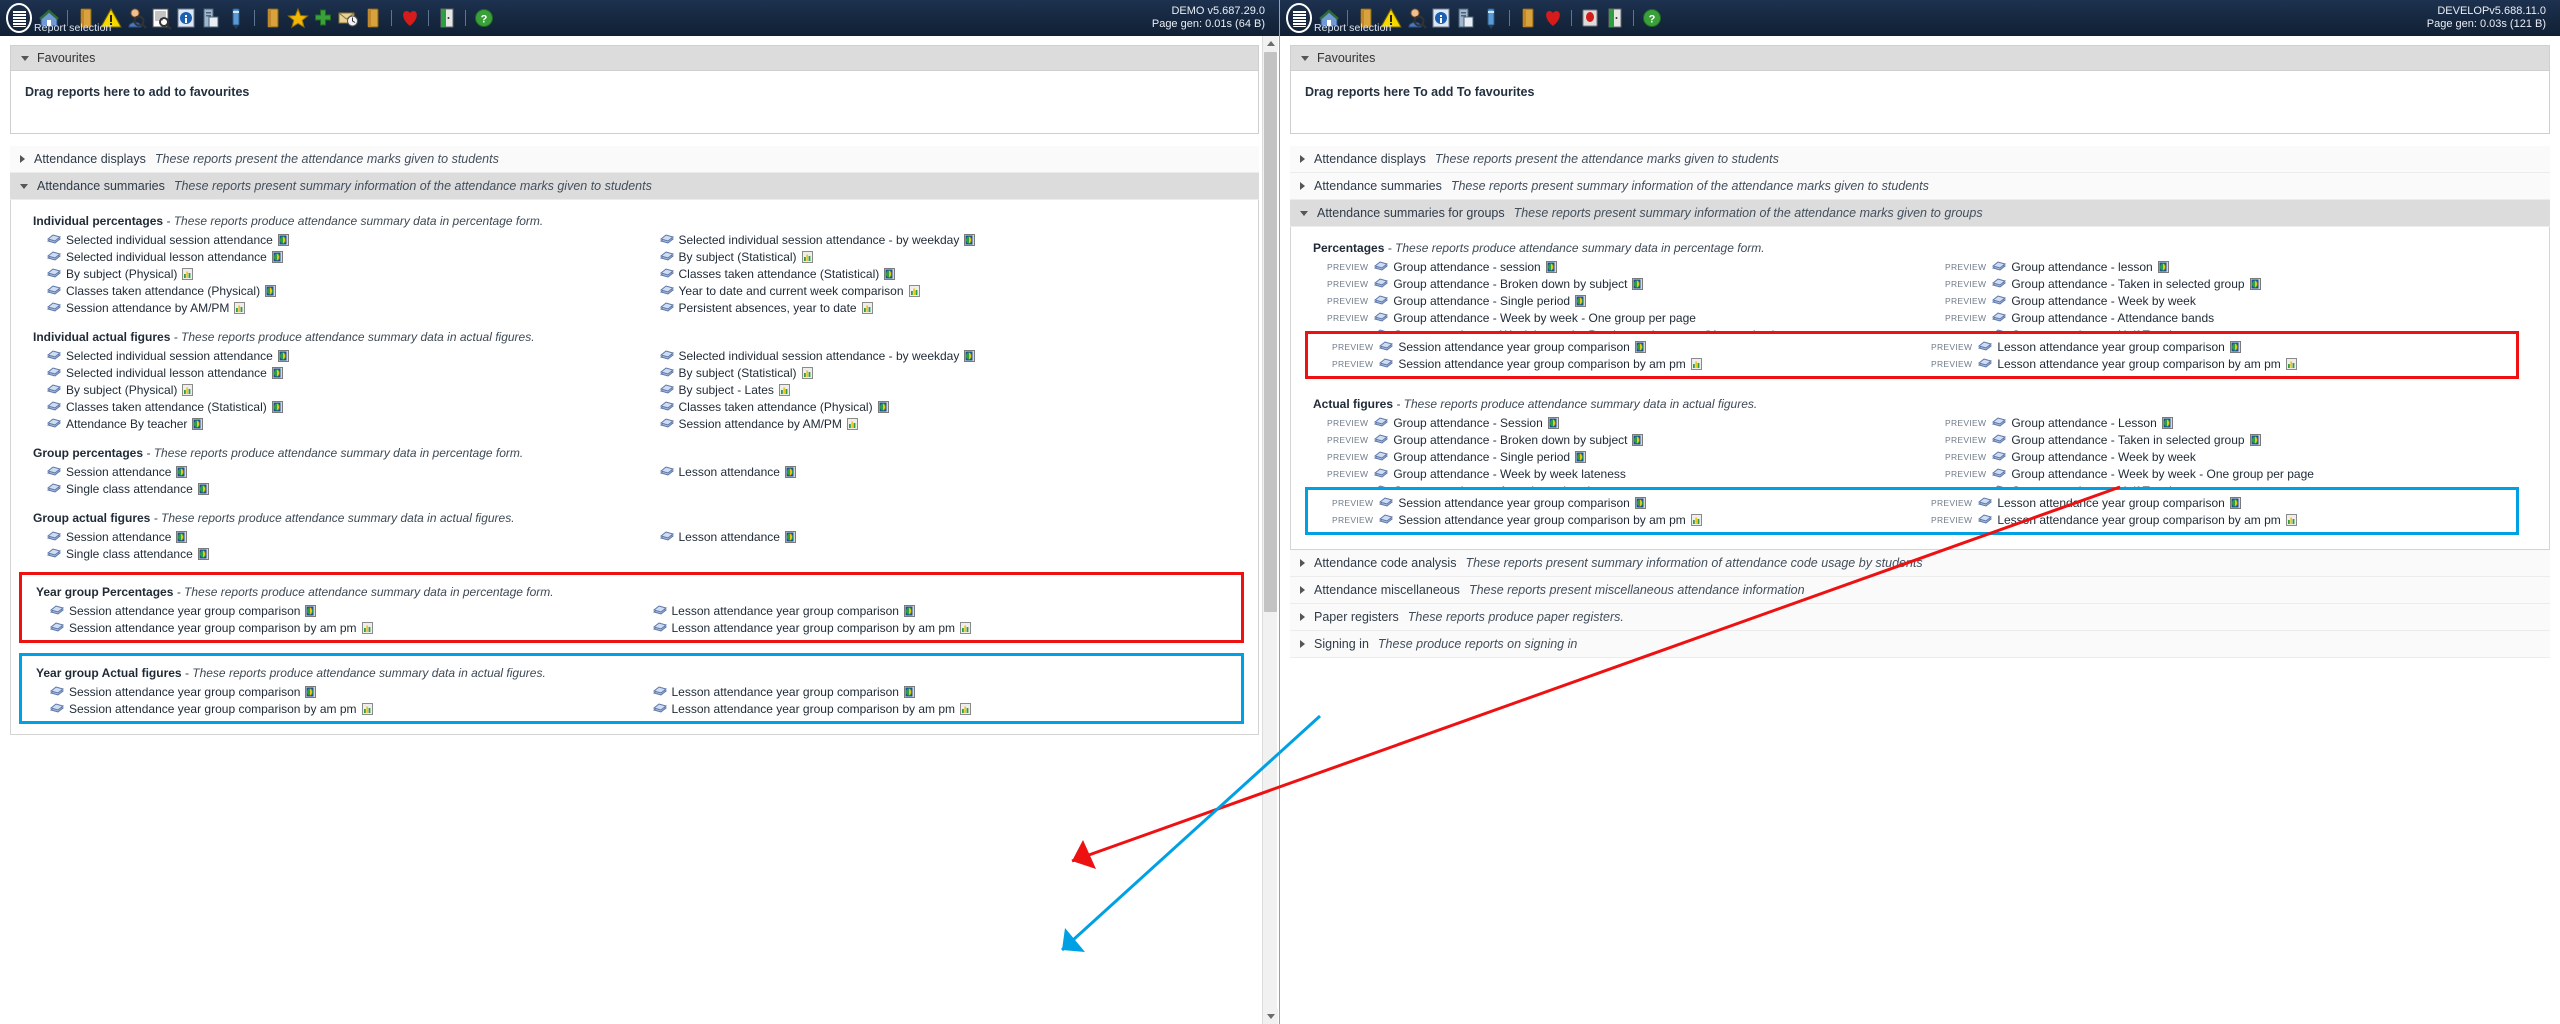 This screenshot has width=2560, height=1024. Describe the element at coordinates (940, 691) in the screenshot. I see `report-link: Lesson attendance year group comparison` at that location.